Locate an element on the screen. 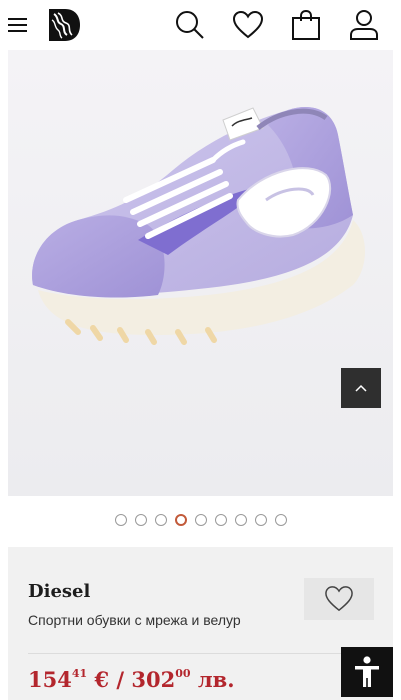 This screenshot has height=700, width=401. search-icon is located at coordinates (190, 25).